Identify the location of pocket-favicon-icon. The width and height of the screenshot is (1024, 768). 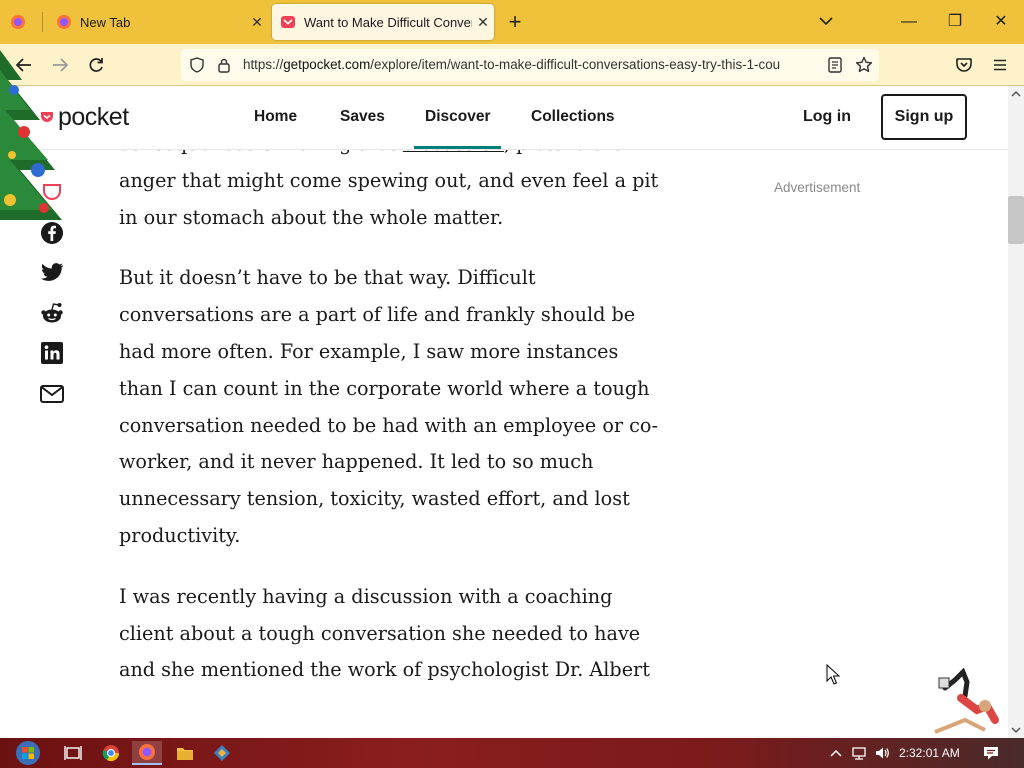
(288, 22).